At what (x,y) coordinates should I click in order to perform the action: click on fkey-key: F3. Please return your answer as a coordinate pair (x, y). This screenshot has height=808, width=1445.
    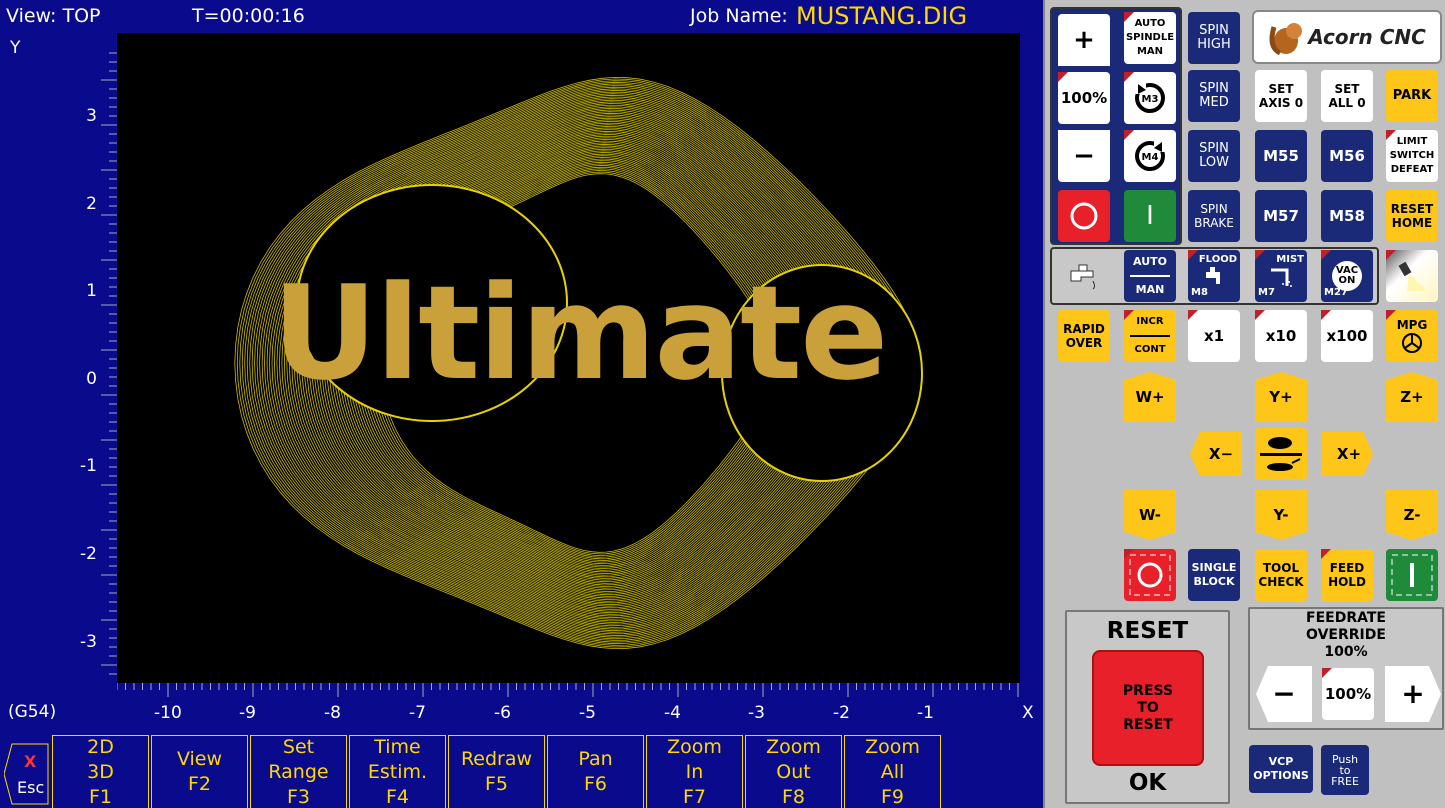
    Looking at the image, I should click on (298, 796).